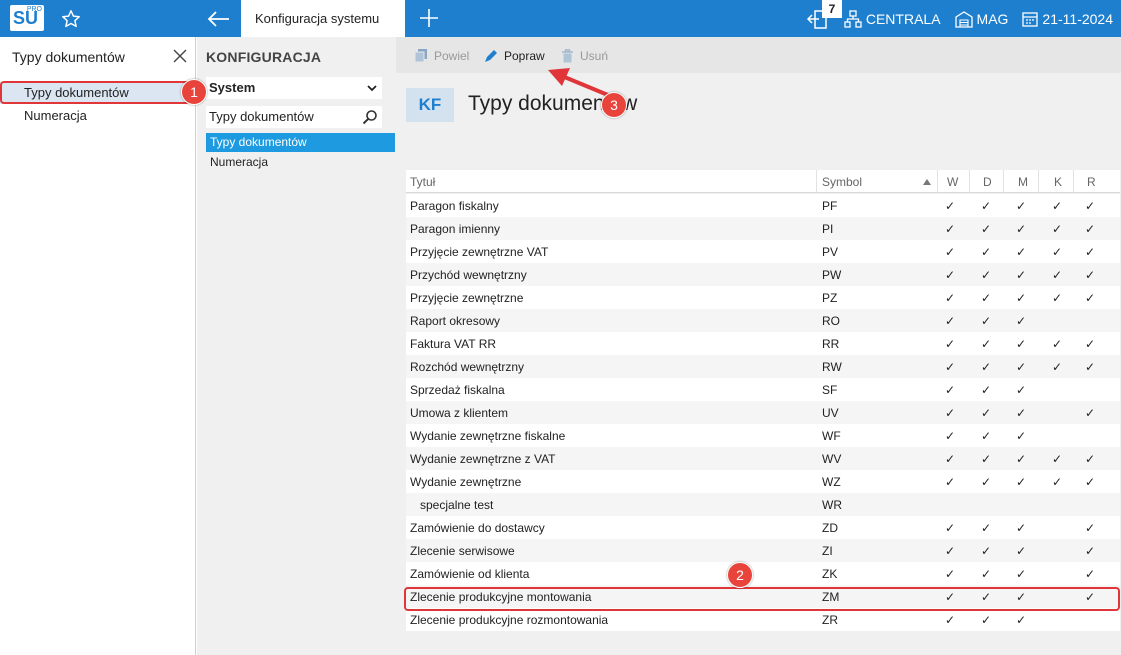 The image size is (1121, 655). Describe the element at coordinates (98, 57) in the screenshot. I see `menu-search-input: Typy dokumentów` at that location.